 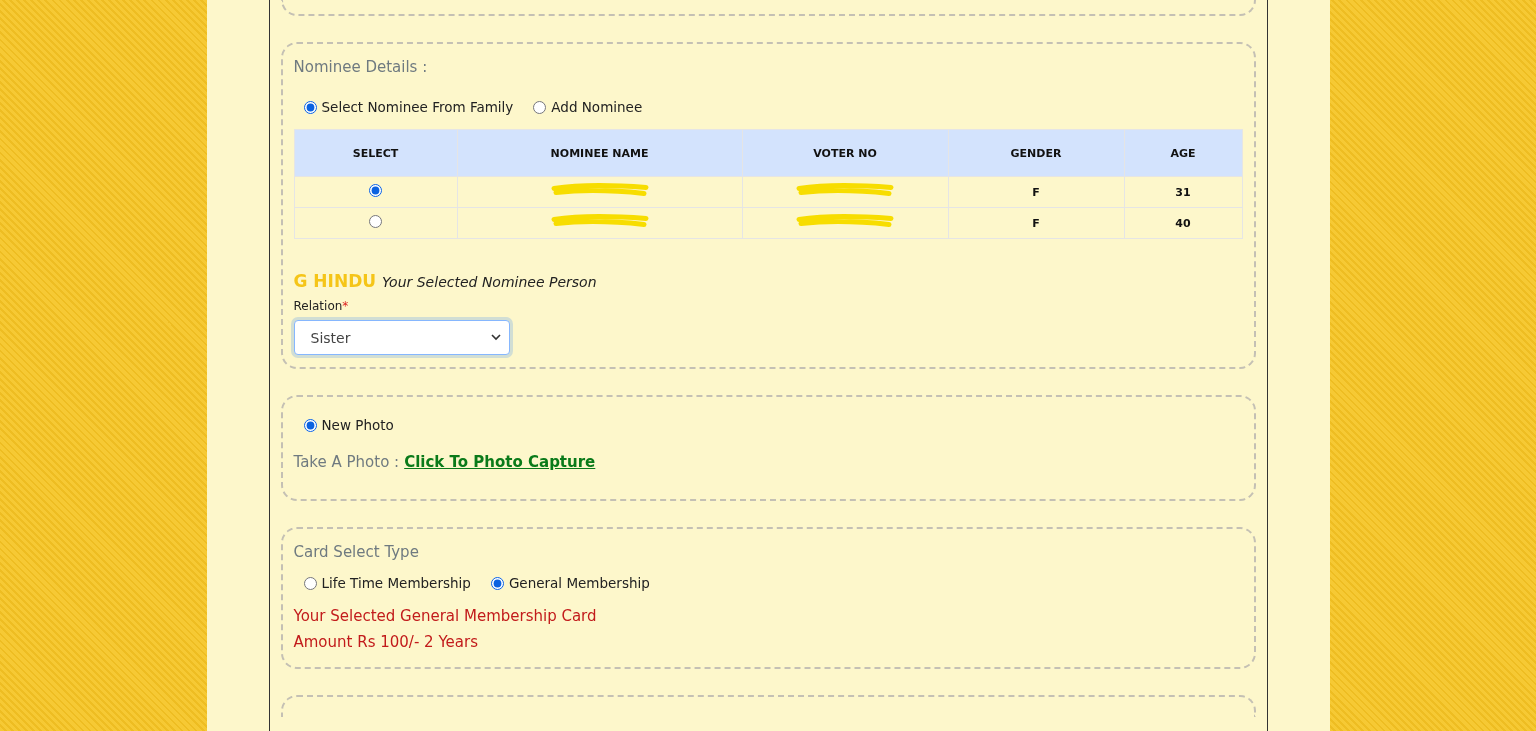 What do you see at coordinates (495, 337) in the screenshot?
I see `chevron-down-icon` at bounding box center [495, 337].